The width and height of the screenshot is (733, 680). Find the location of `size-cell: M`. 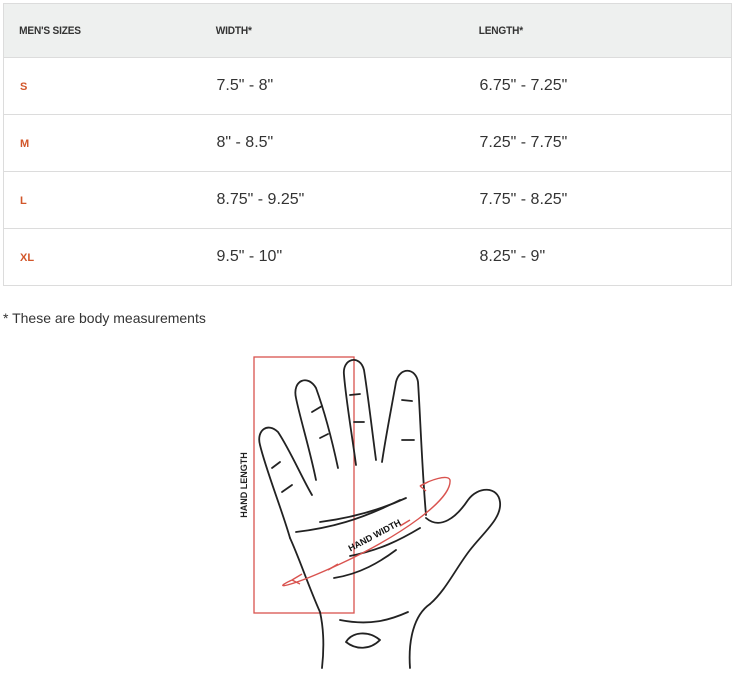

size-cell: M is located at coordinates (102, 143).